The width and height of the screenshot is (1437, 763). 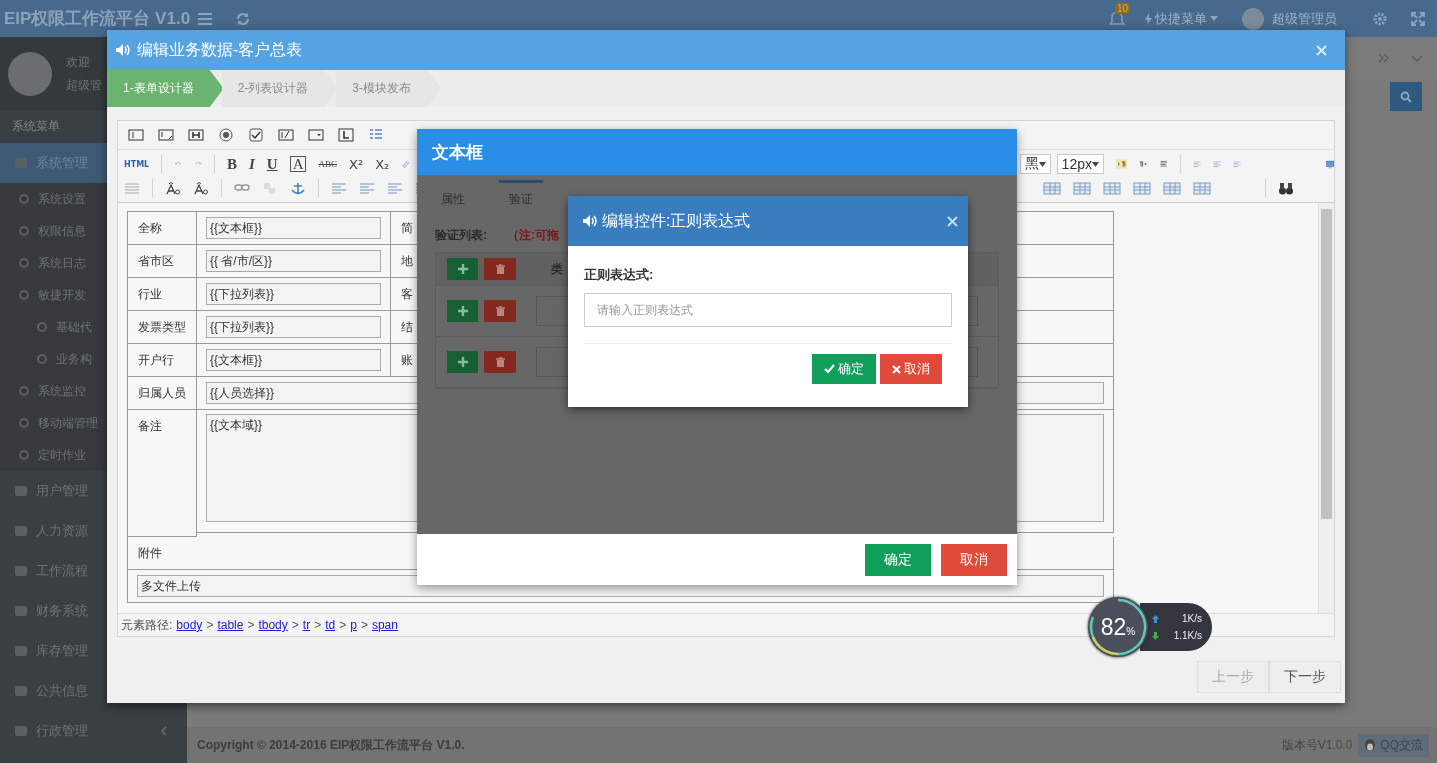 I want to click on macro-icon, so click(x=286, y=135).